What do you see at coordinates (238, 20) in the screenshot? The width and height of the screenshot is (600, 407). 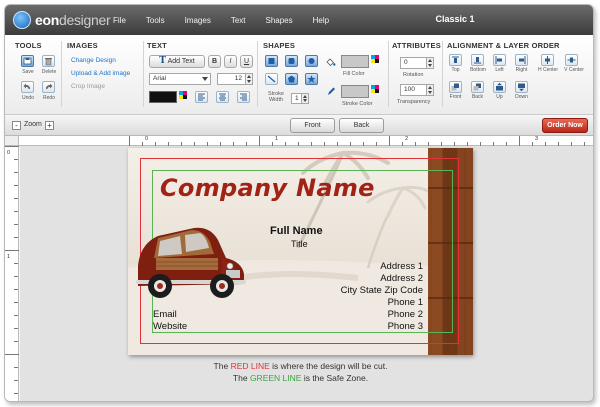 I see `menu-text: Text` at bounding box center [238, 20].